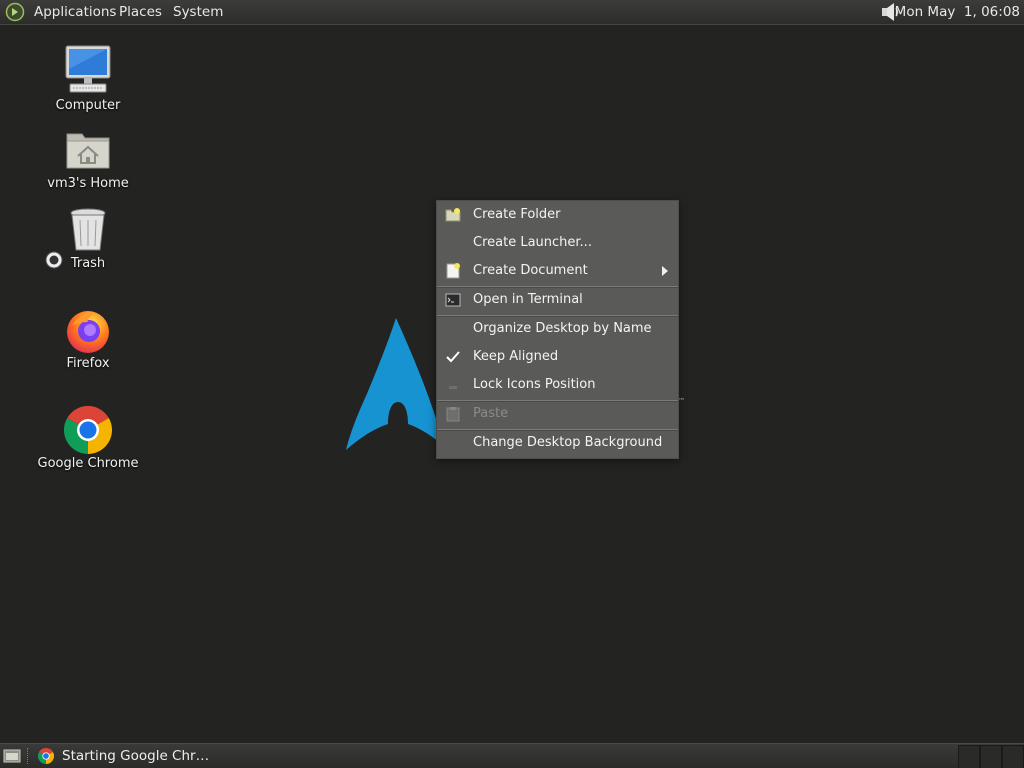  I want to click on desktop-icon-firefox: Firefox, so click(88, 338).